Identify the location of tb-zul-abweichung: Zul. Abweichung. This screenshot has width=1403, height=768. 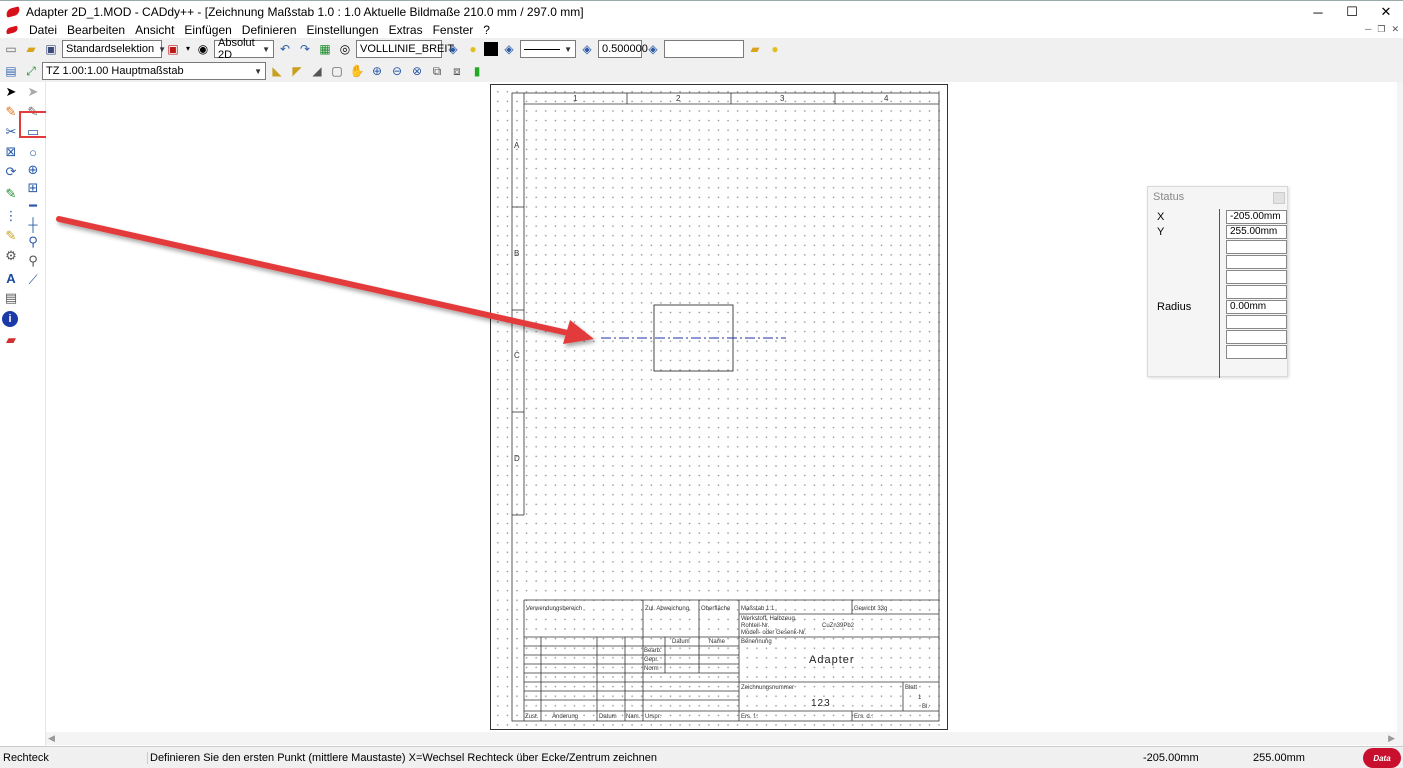
(667, 609).